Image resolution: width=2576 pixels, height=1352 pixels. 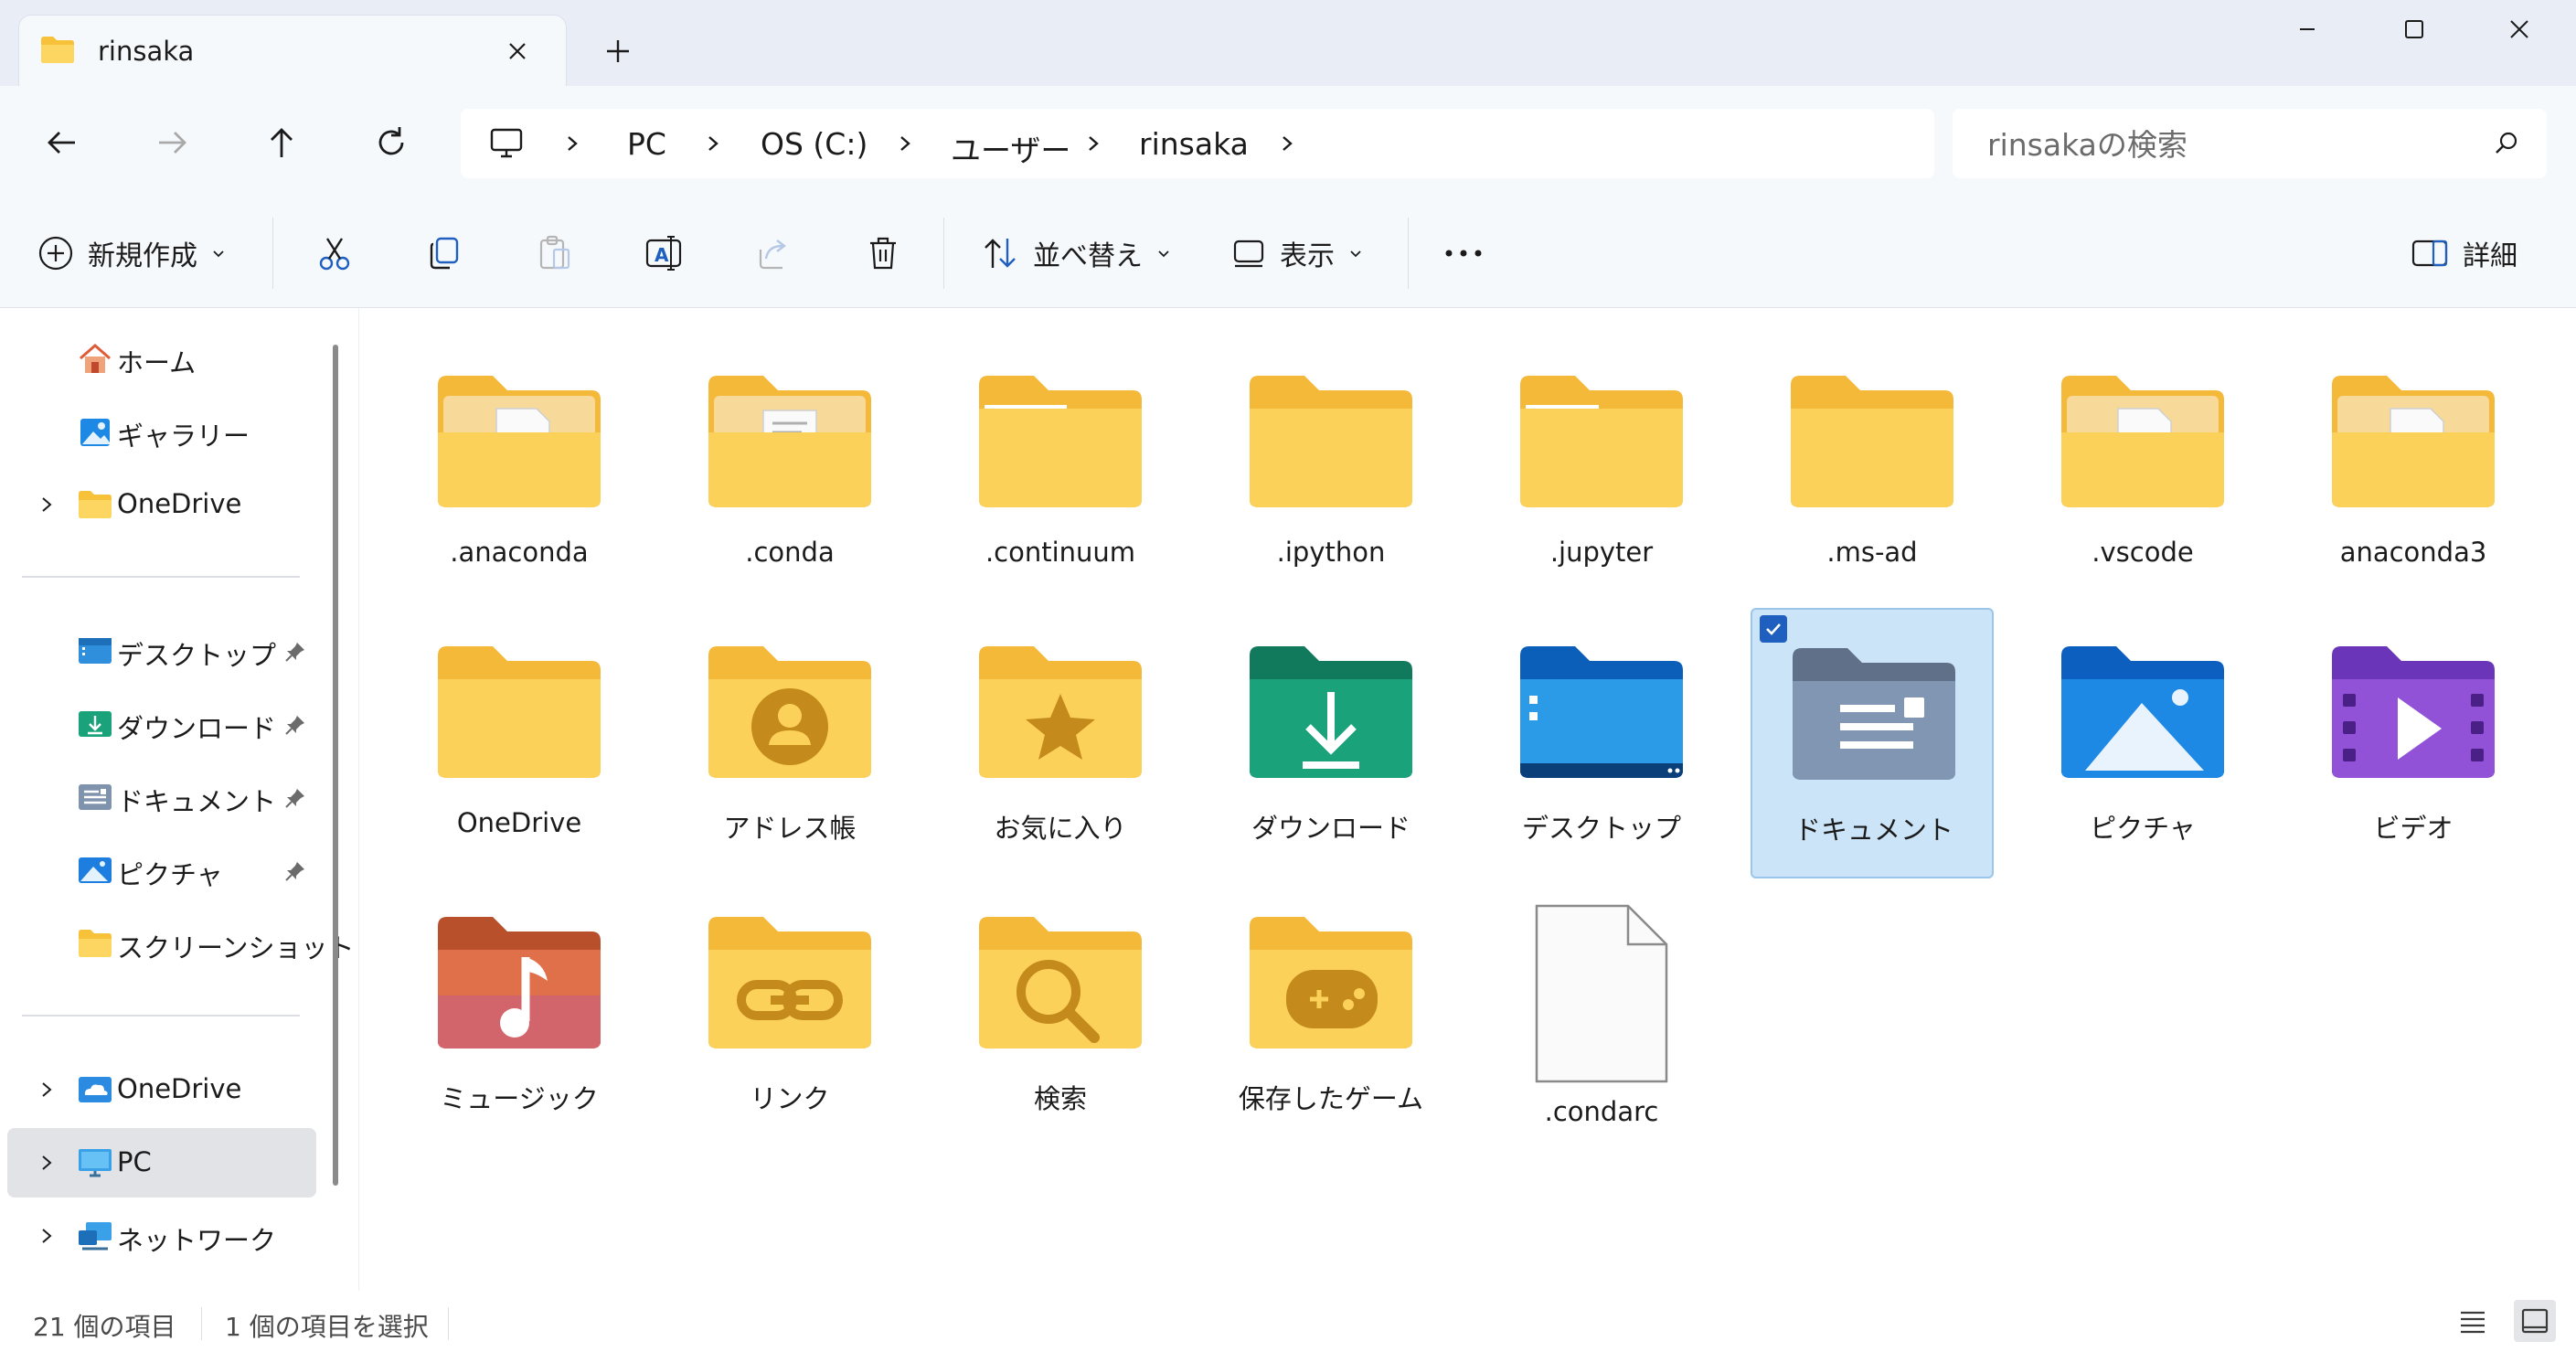 I want to click on details-button: 詳細, so click(x=2463, y=253).